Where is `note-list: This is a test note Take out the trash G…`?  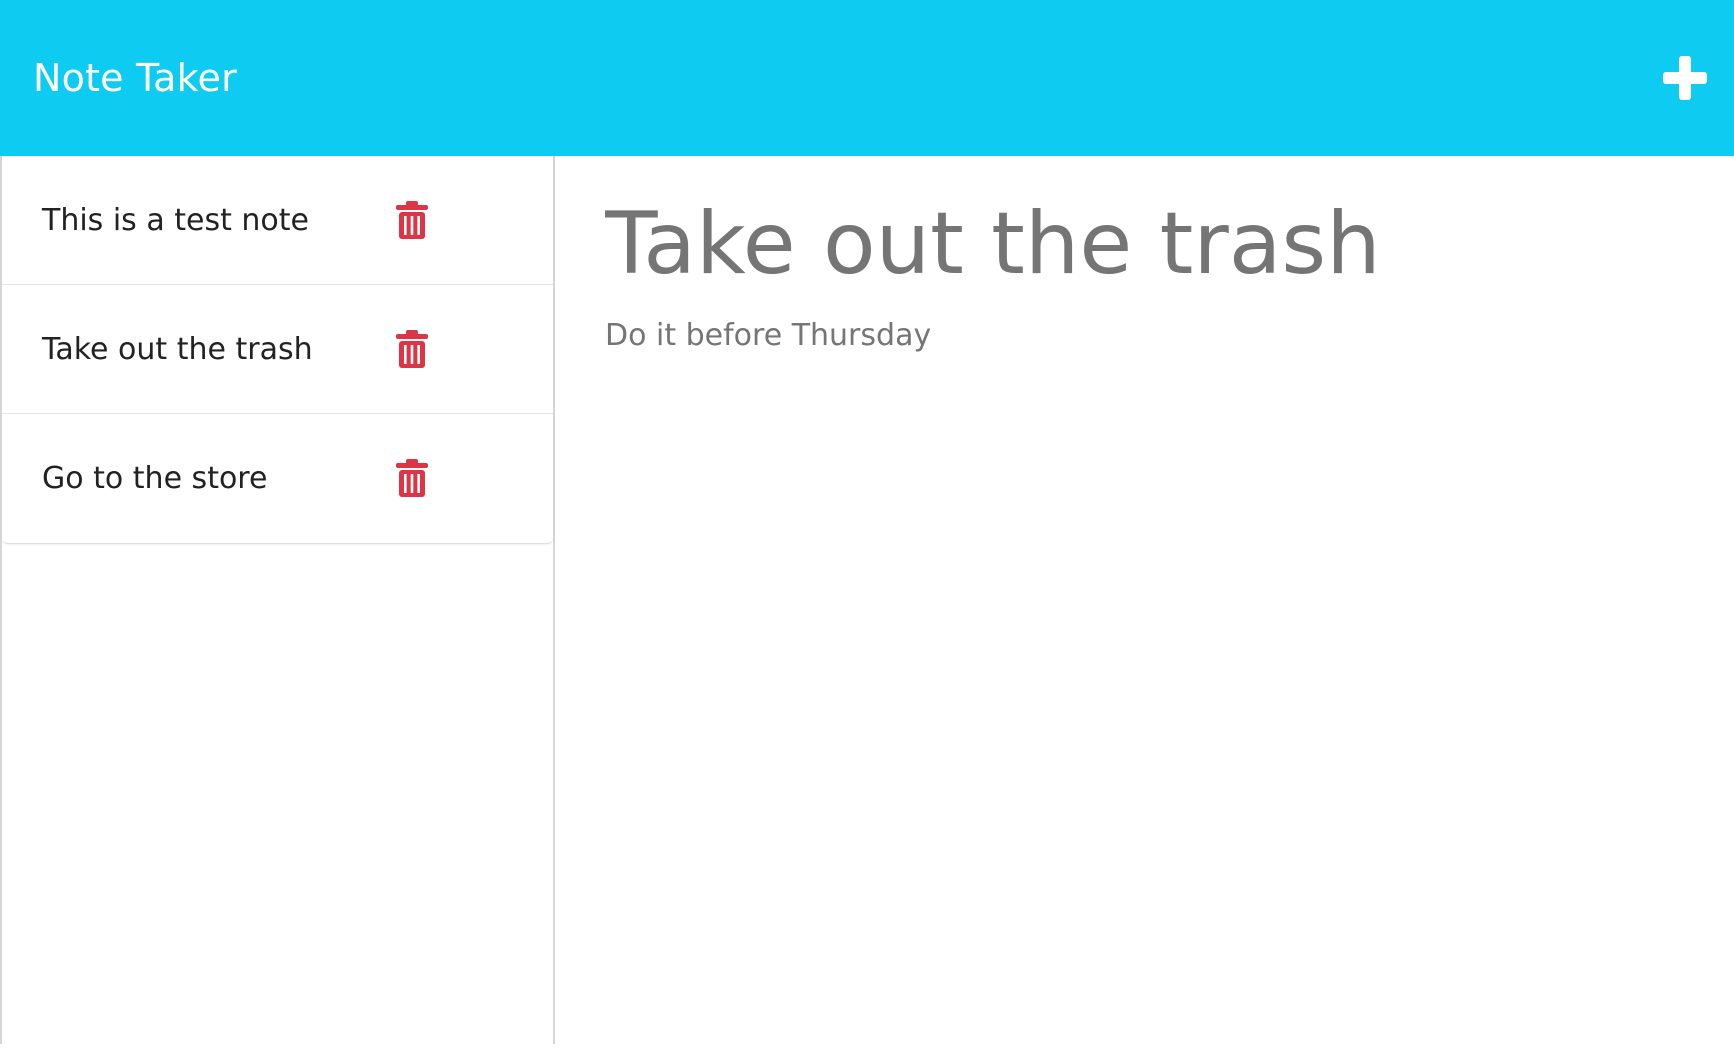
note-list: This is a test note Take out the trash G… is located at coordinates (277, 350).